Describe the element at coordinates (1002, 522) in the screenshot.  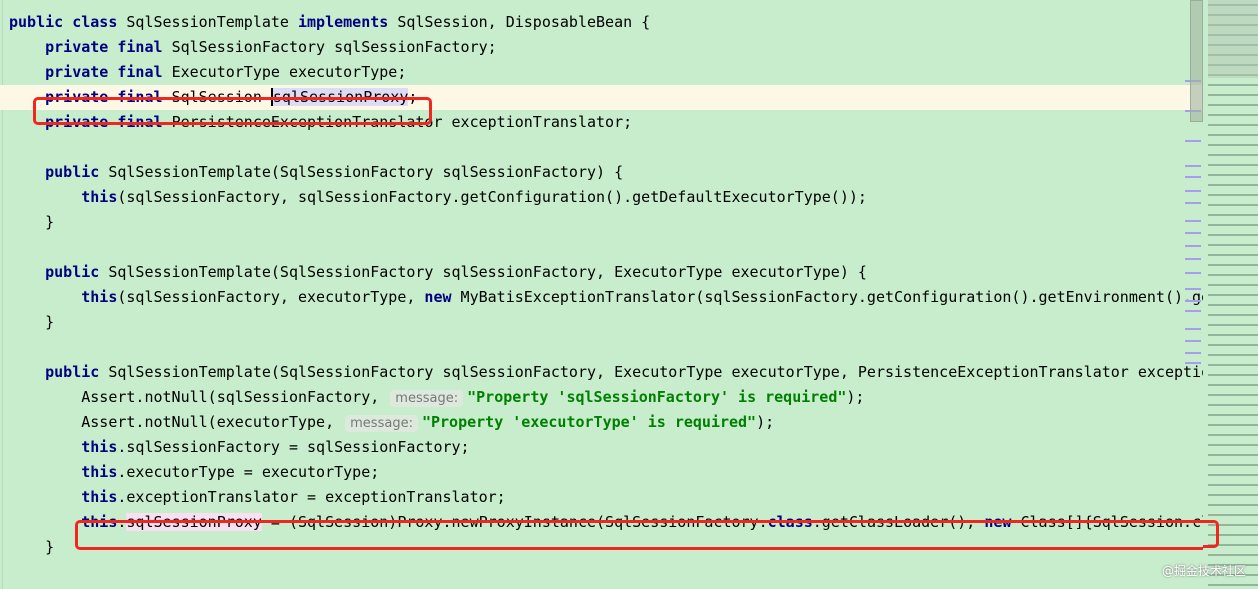
I see `keyword: new` at that location.